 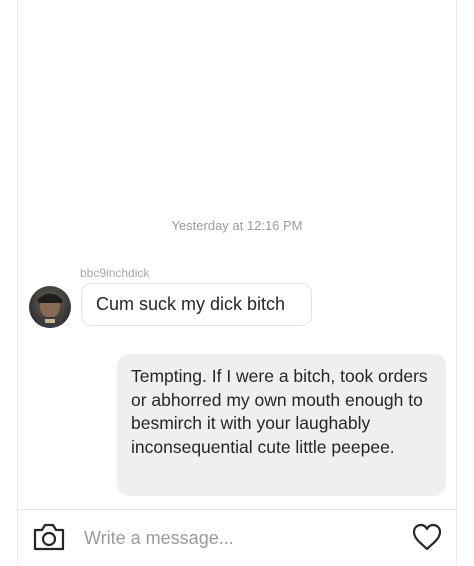 I want to click on message-composer, so click(x=237, y=537).